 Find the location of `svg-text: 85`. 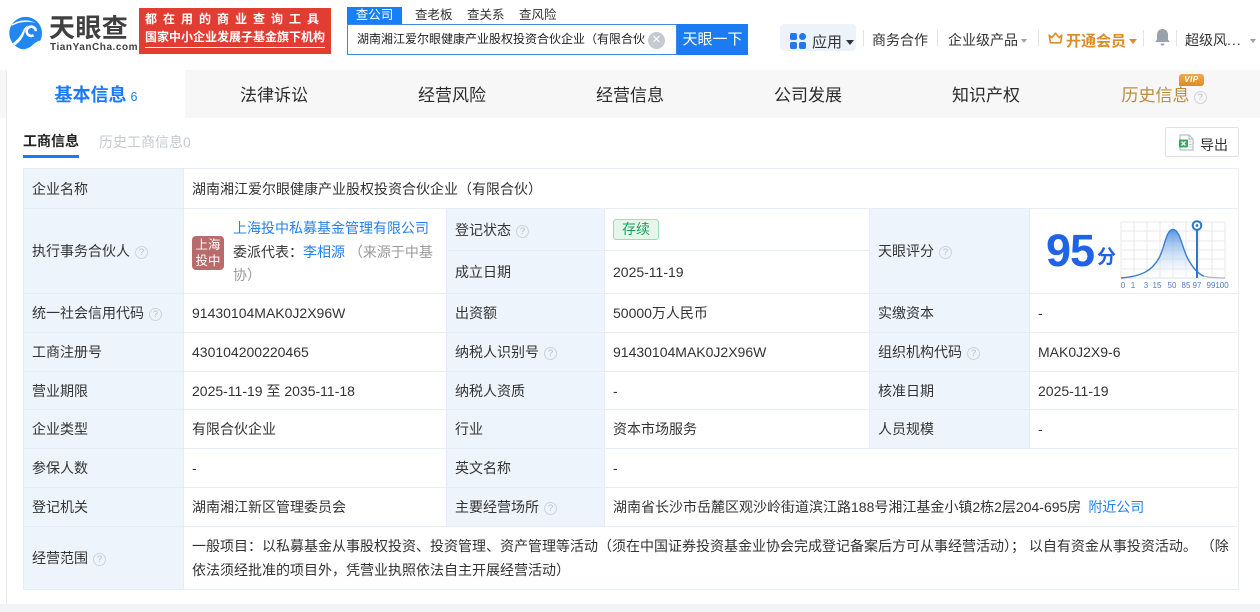

svg-text: 85 is located at coordinates (1186, 285).